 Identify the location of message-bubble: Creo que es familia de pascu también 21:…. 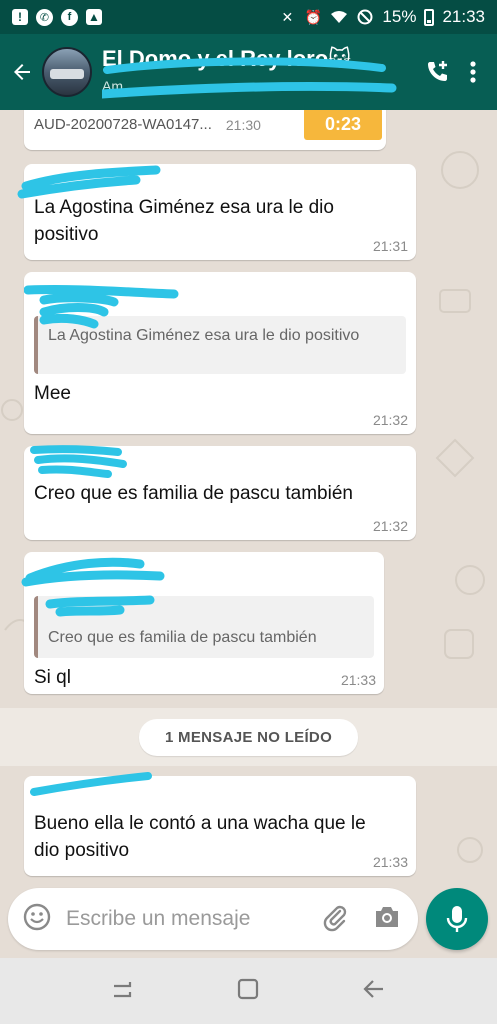
(220, 492).